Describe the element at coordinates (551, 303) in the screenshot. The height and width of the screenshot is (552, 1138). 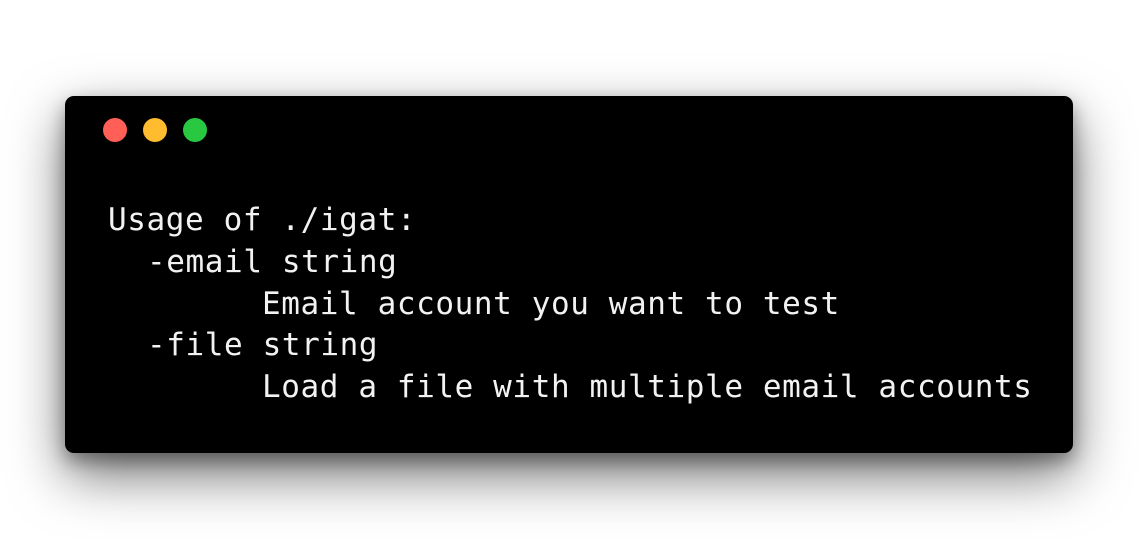
I see `flag-email-description: Email account you want to test` at that location.